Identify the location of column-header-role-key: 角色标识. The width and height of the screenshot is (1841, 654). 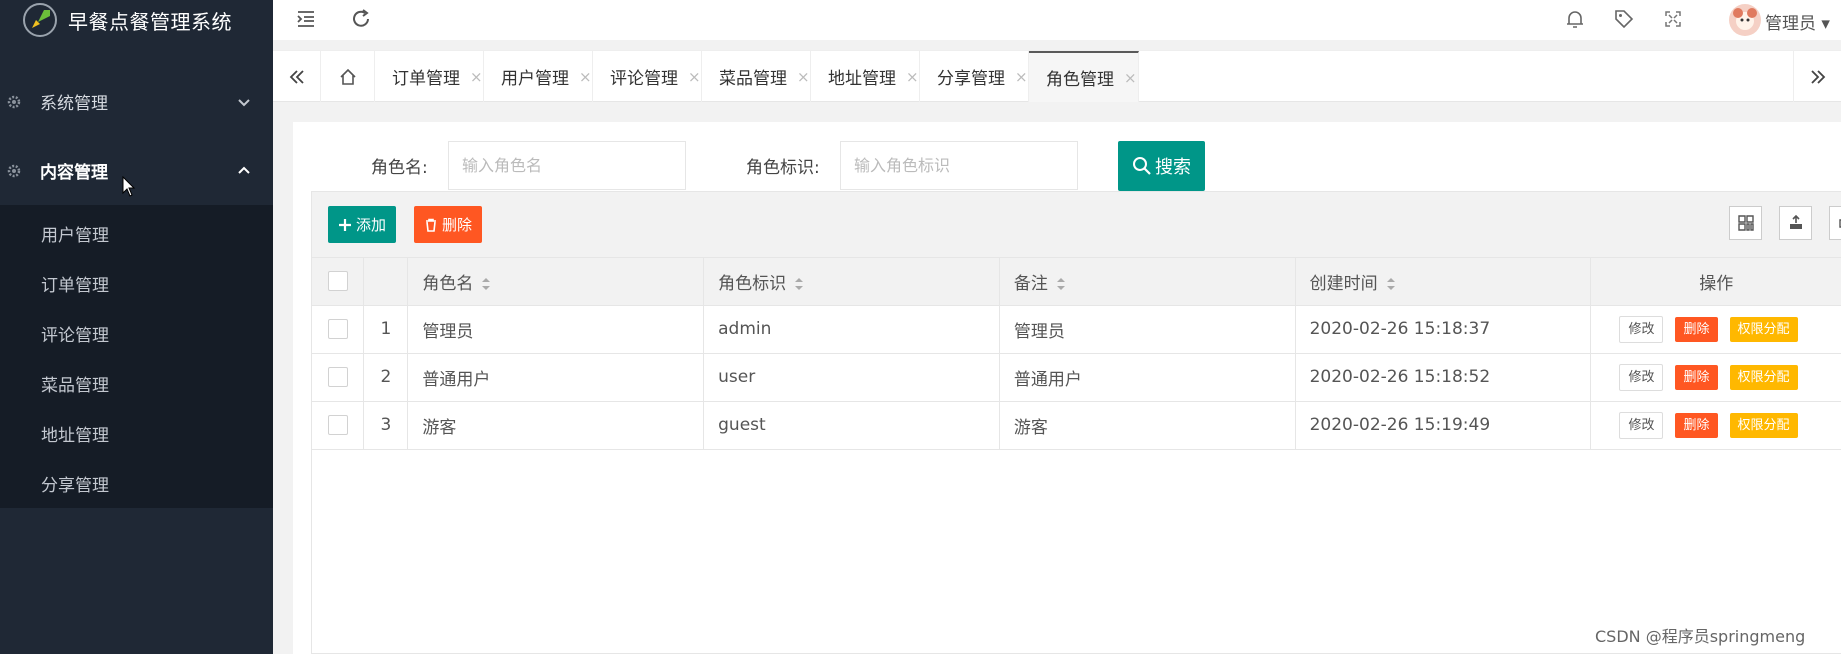
(851, 282).